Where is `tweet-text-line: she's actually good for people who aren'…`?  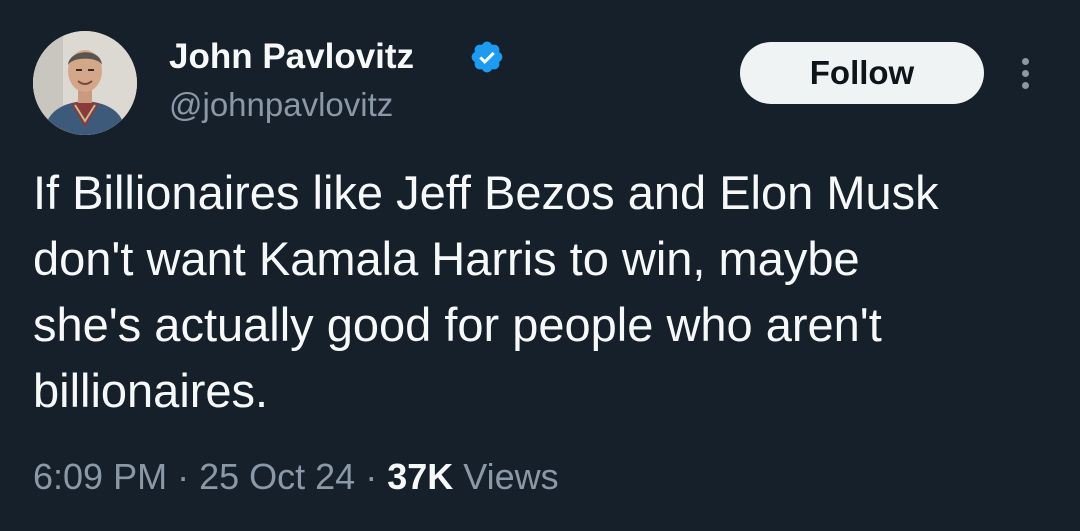 tweet-text-line: she's actually good for people who aren'… is located at coordinates (457, 324).